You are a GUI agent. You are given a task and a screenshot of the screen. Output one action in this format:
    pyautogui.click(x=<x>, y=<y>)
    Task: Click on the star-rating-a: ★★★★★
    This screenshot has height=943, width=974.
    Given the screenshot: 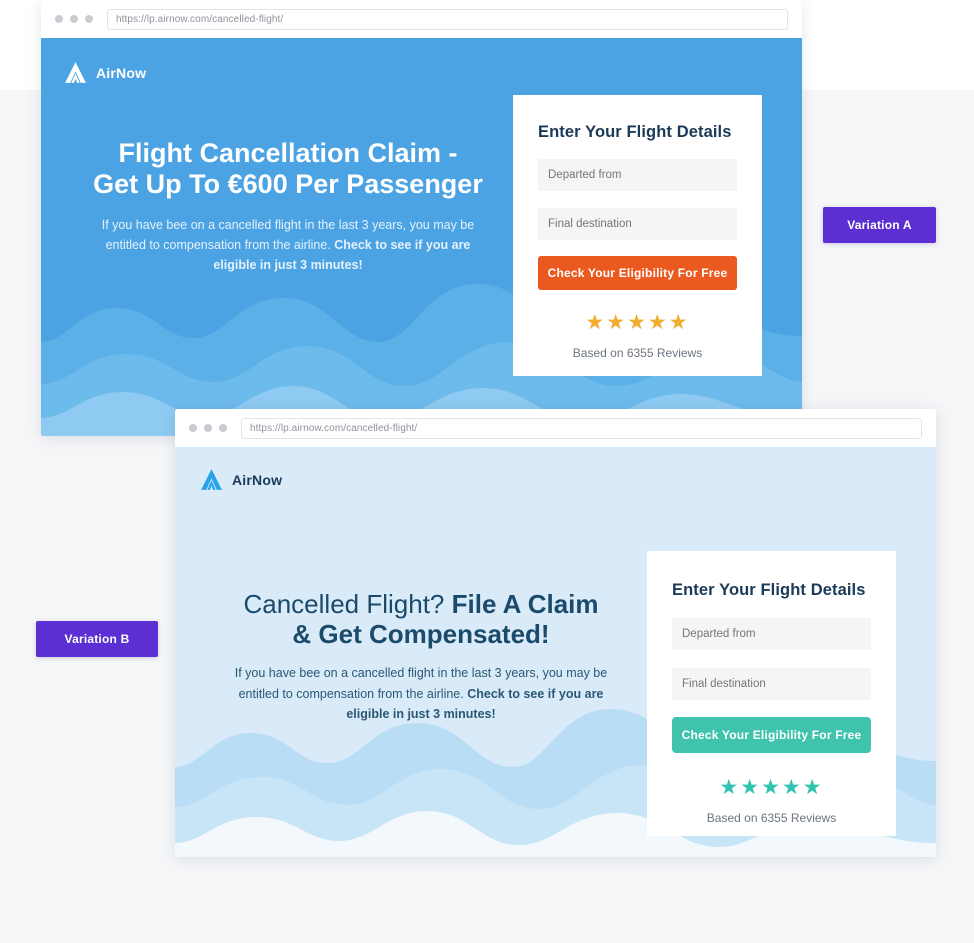 What is the action you would take?
    pyautogui.click(x=637, y=322)
    